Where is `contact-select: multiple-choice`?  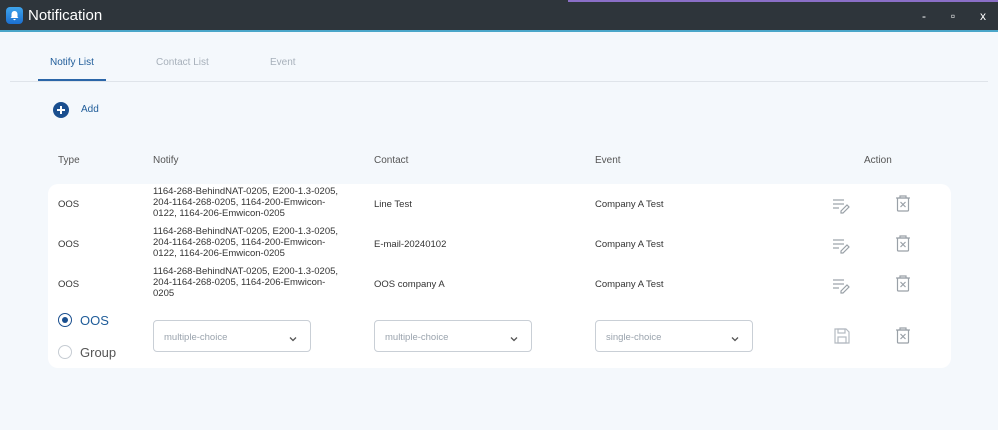 contact-select: multiple-choice is located at coordinates (453, 336).